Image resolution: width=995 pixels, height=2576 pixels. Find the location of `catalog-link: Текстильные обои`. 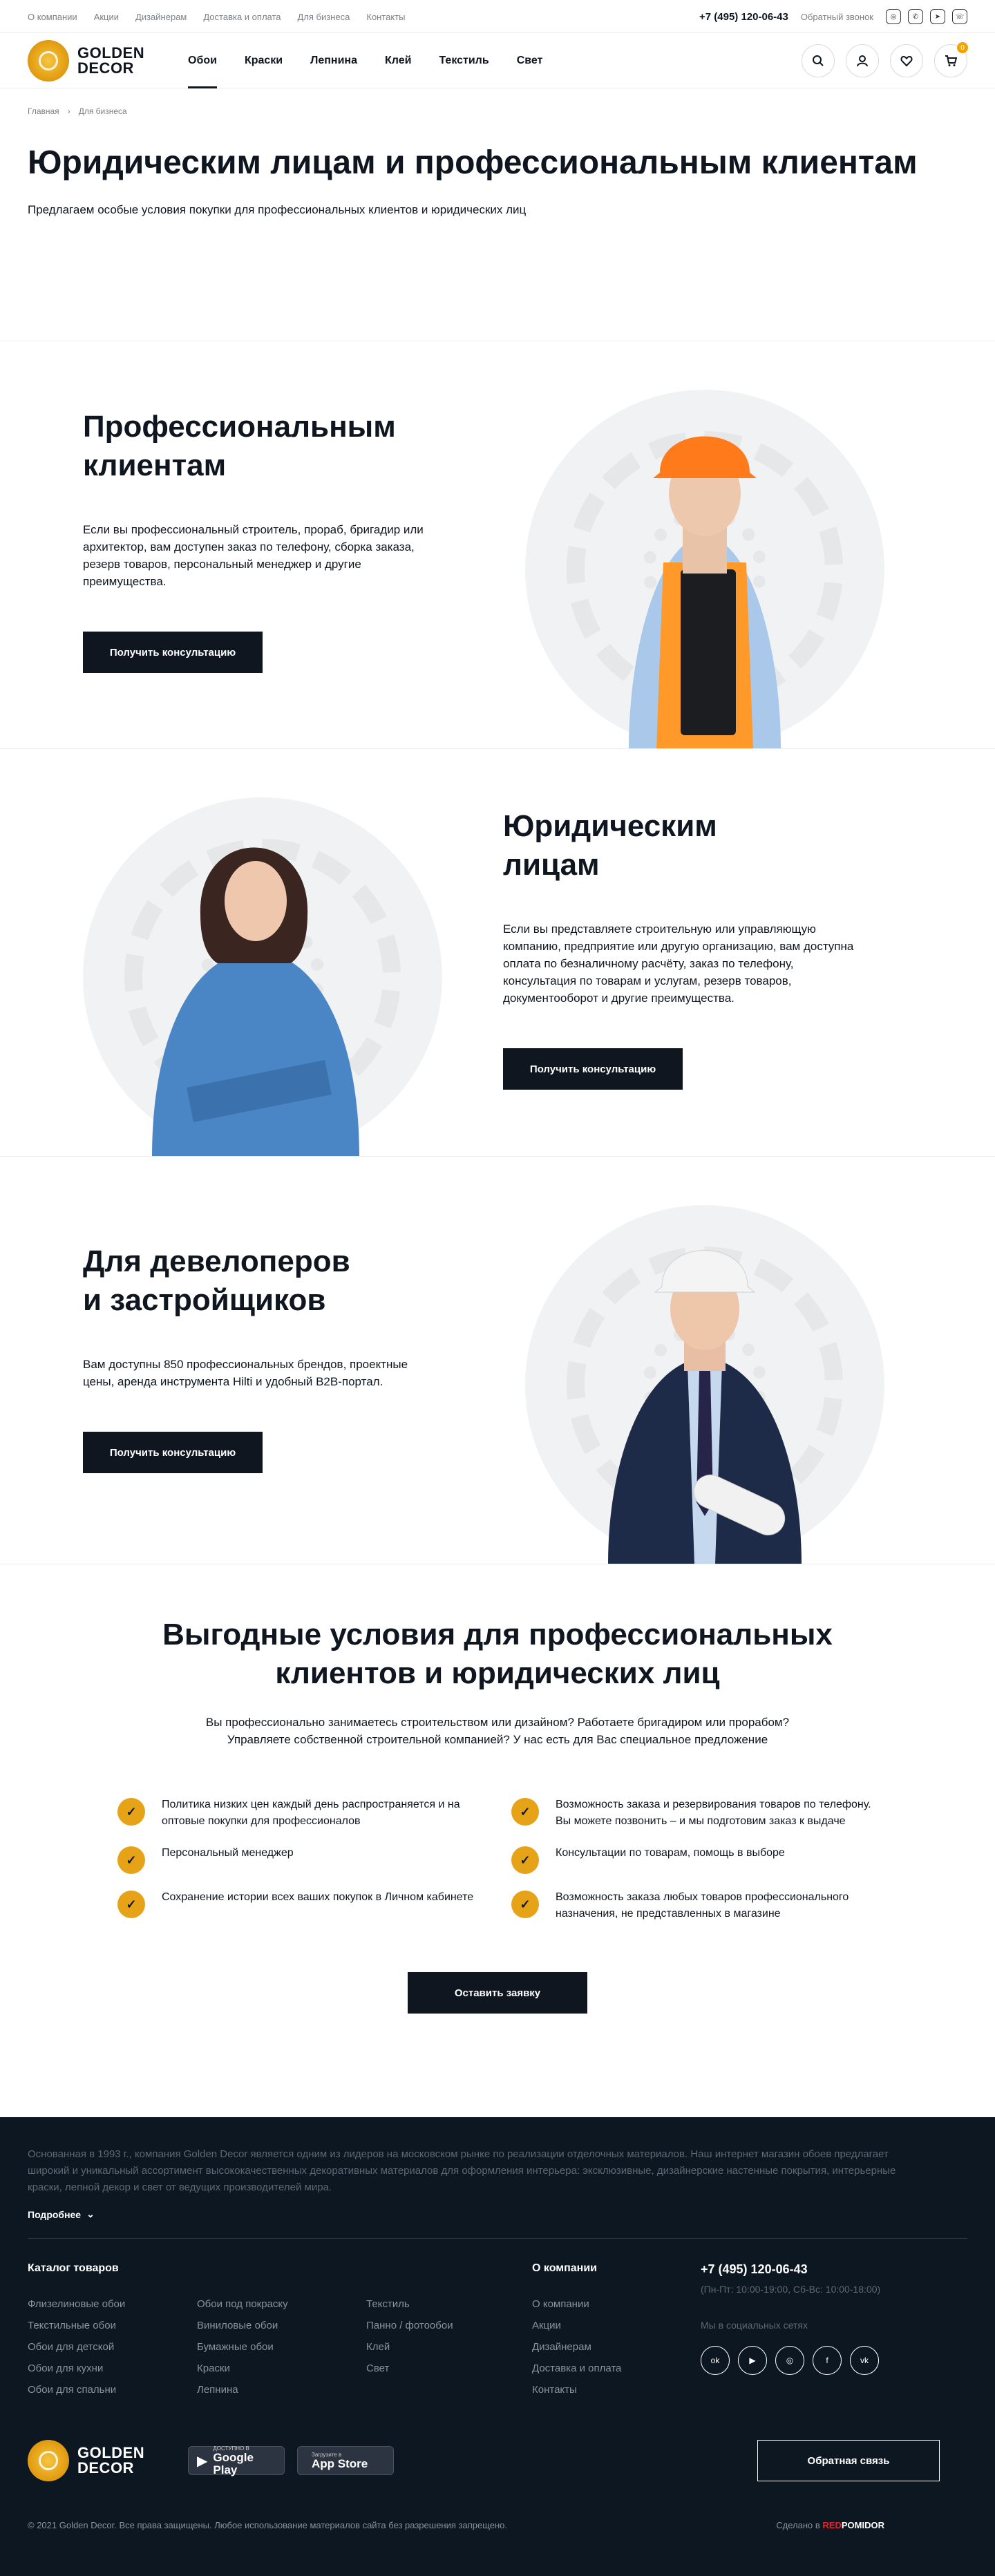

catalog-link: Текстильные обои is located at coordinates (112, 2325).